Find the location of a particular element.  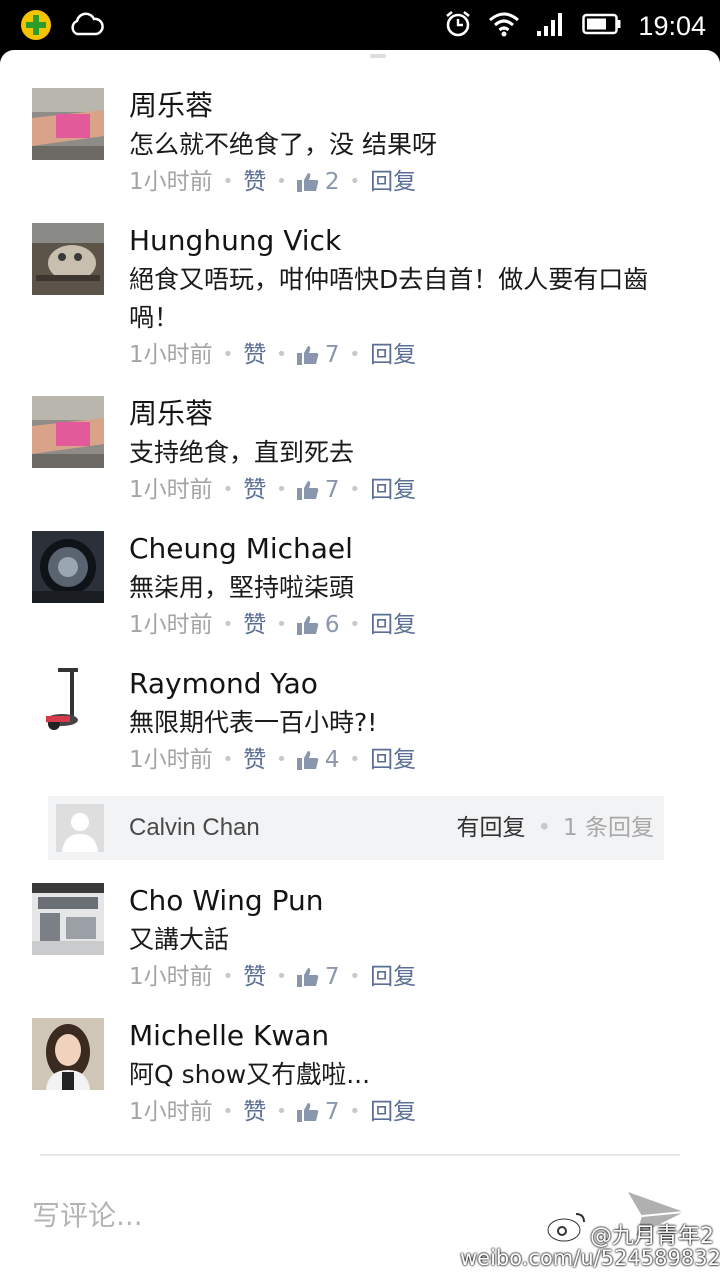

wifi-icon is located at coordinates (504, 26).